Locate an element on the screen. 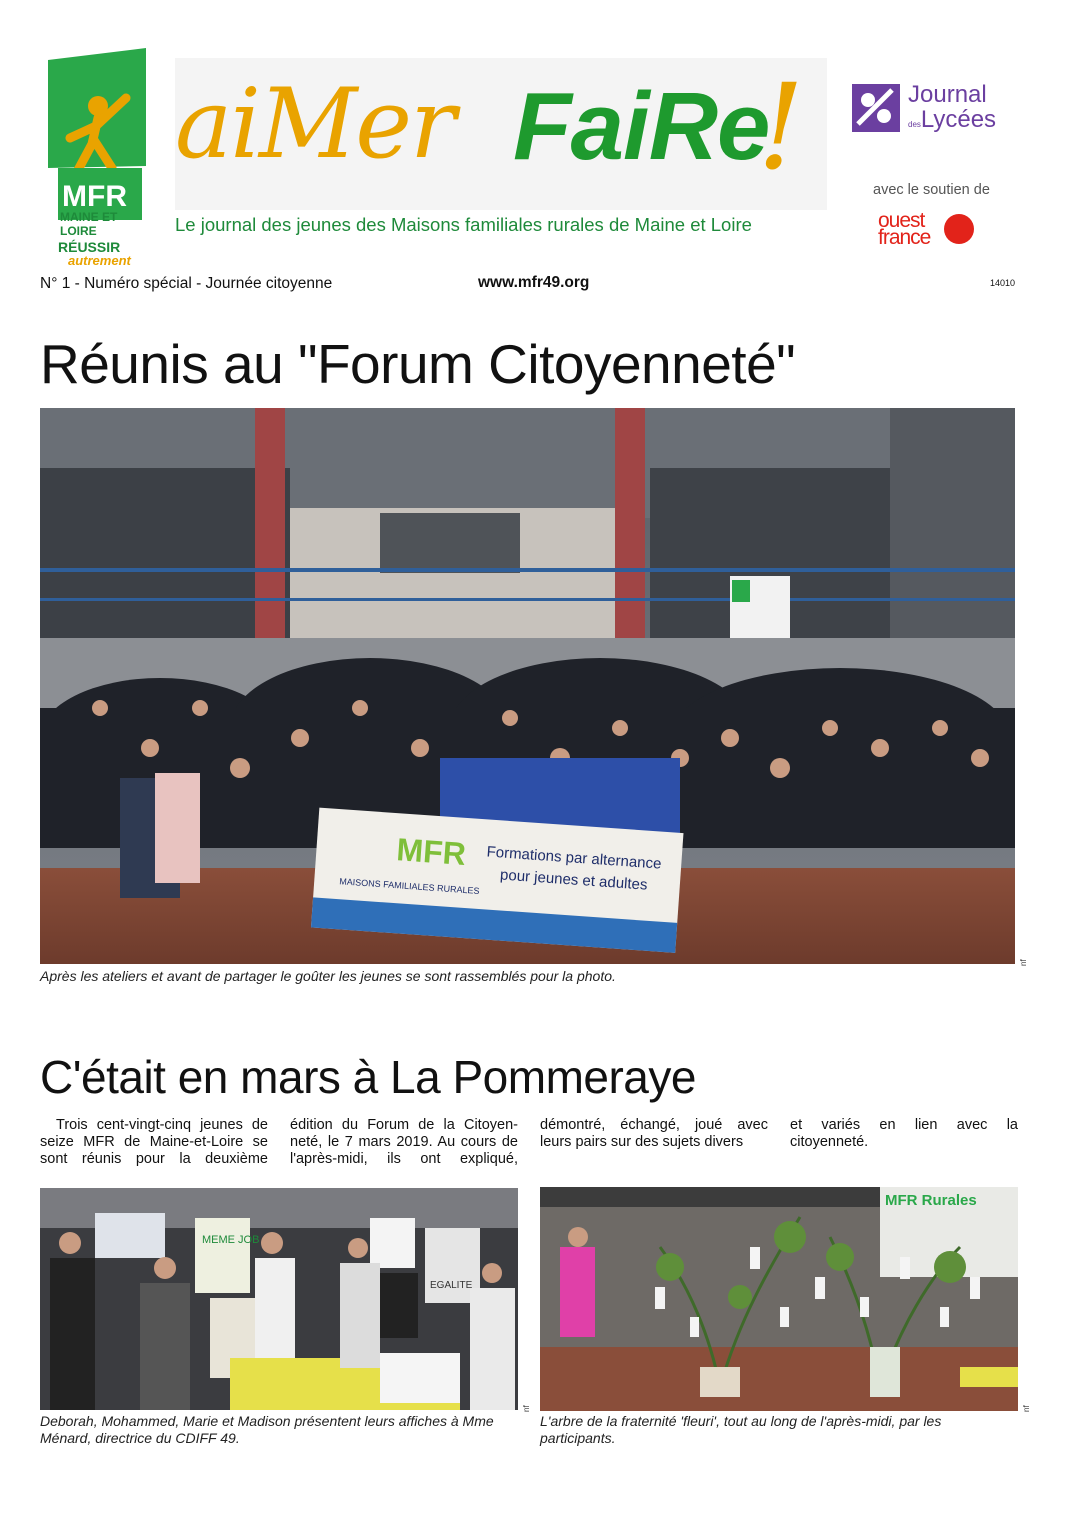 The image size is (1080, 1530). mfr-logo: MFR MAINE ET LOIRE RÉUSSIR autrement is located at coordinates (102, 159).